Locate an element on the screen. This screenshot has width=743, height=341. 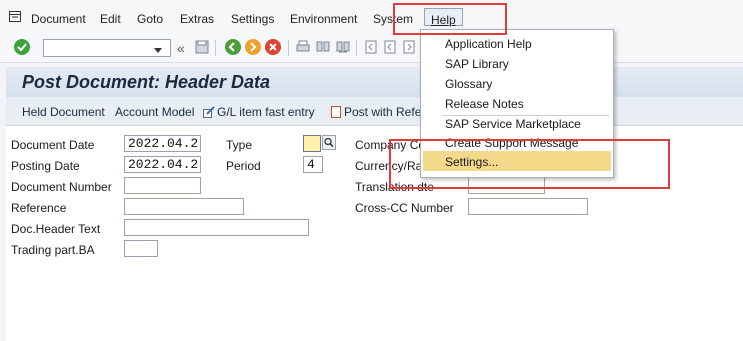
first-page-icon is located at coordinates (371, 47).